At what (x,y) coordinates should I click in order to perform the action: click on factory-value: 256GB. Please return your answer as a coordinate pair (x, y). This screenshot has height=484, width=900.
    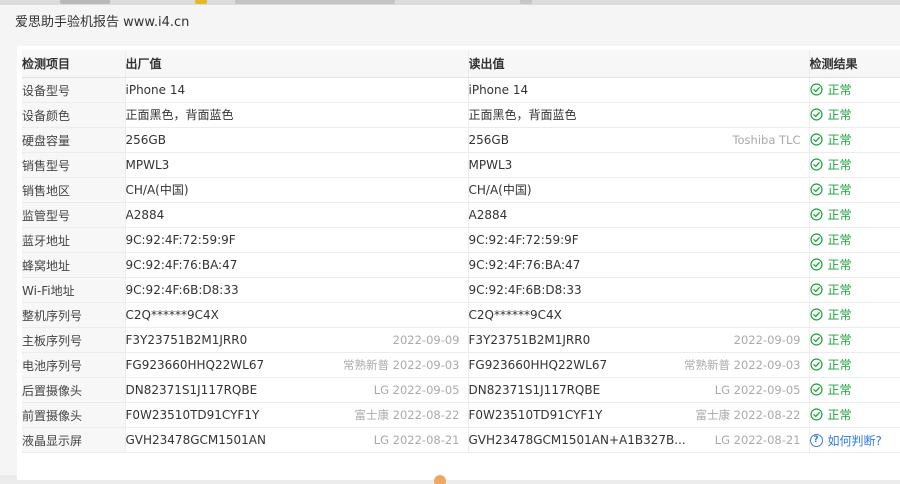
    Looking at the image, I should click on (145, 140).